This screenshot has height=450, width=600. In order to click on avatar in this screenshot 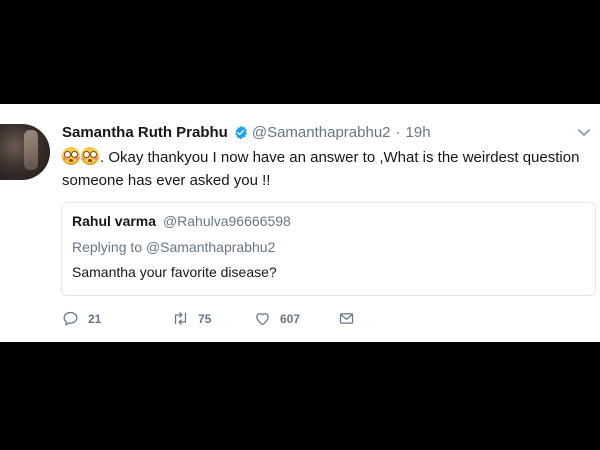, I will do `click(25, 152)`.